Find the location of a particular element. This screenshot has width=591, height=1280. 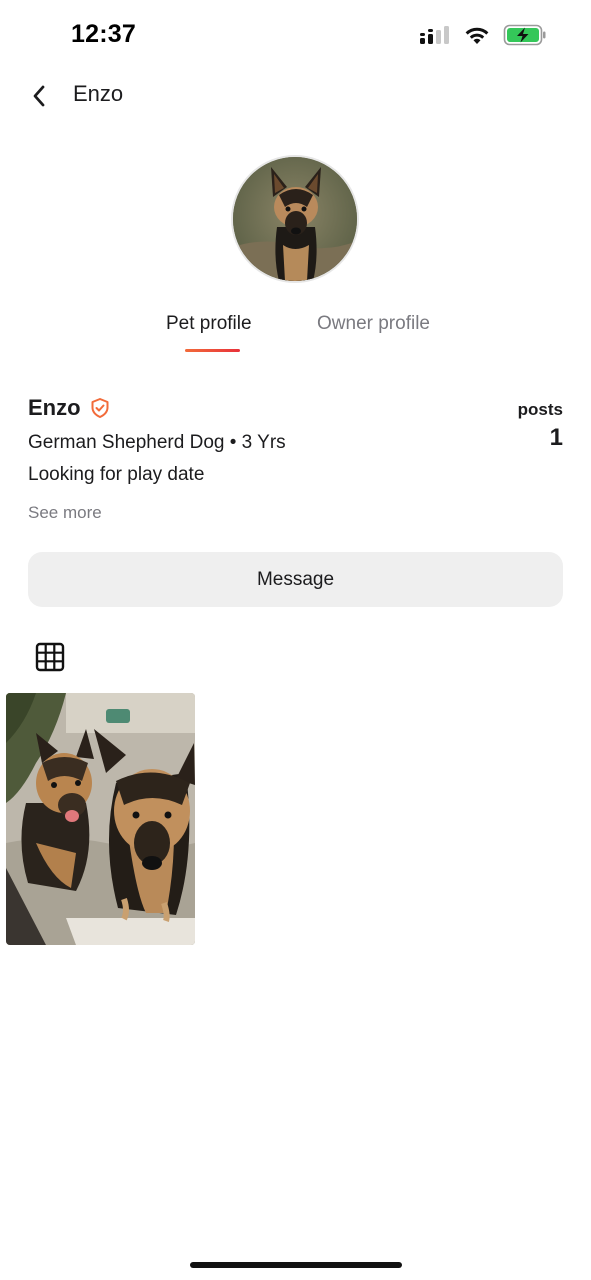

message-button: Message is located at coordinates (295, 579).